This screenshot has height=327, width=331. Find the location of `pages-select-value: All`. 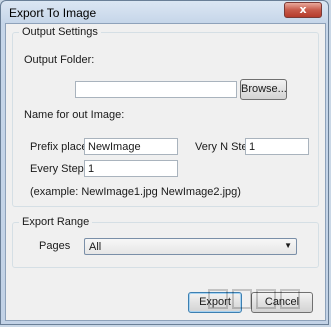

pages-select-value: All is located at coordinates (95, 247).